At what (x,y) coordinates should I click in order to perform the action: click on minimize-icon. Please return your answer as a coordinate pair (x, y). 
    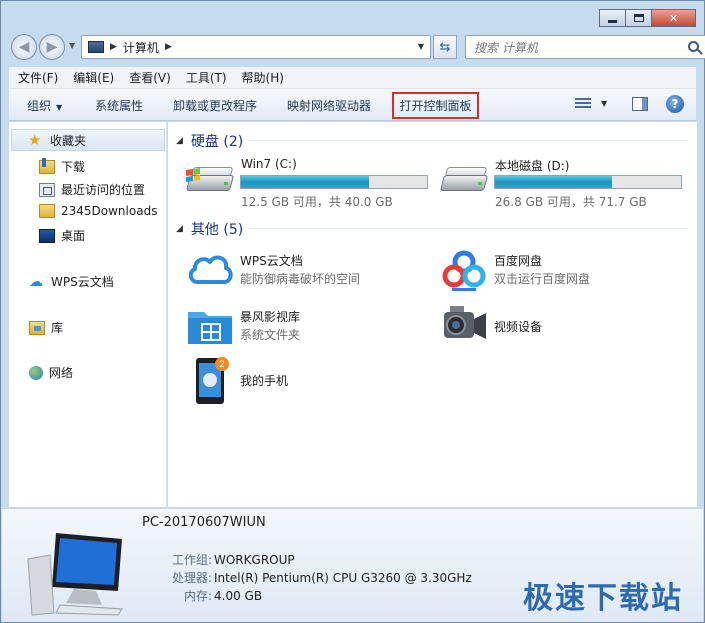
    Looking at the image, I should click on (612, 21).